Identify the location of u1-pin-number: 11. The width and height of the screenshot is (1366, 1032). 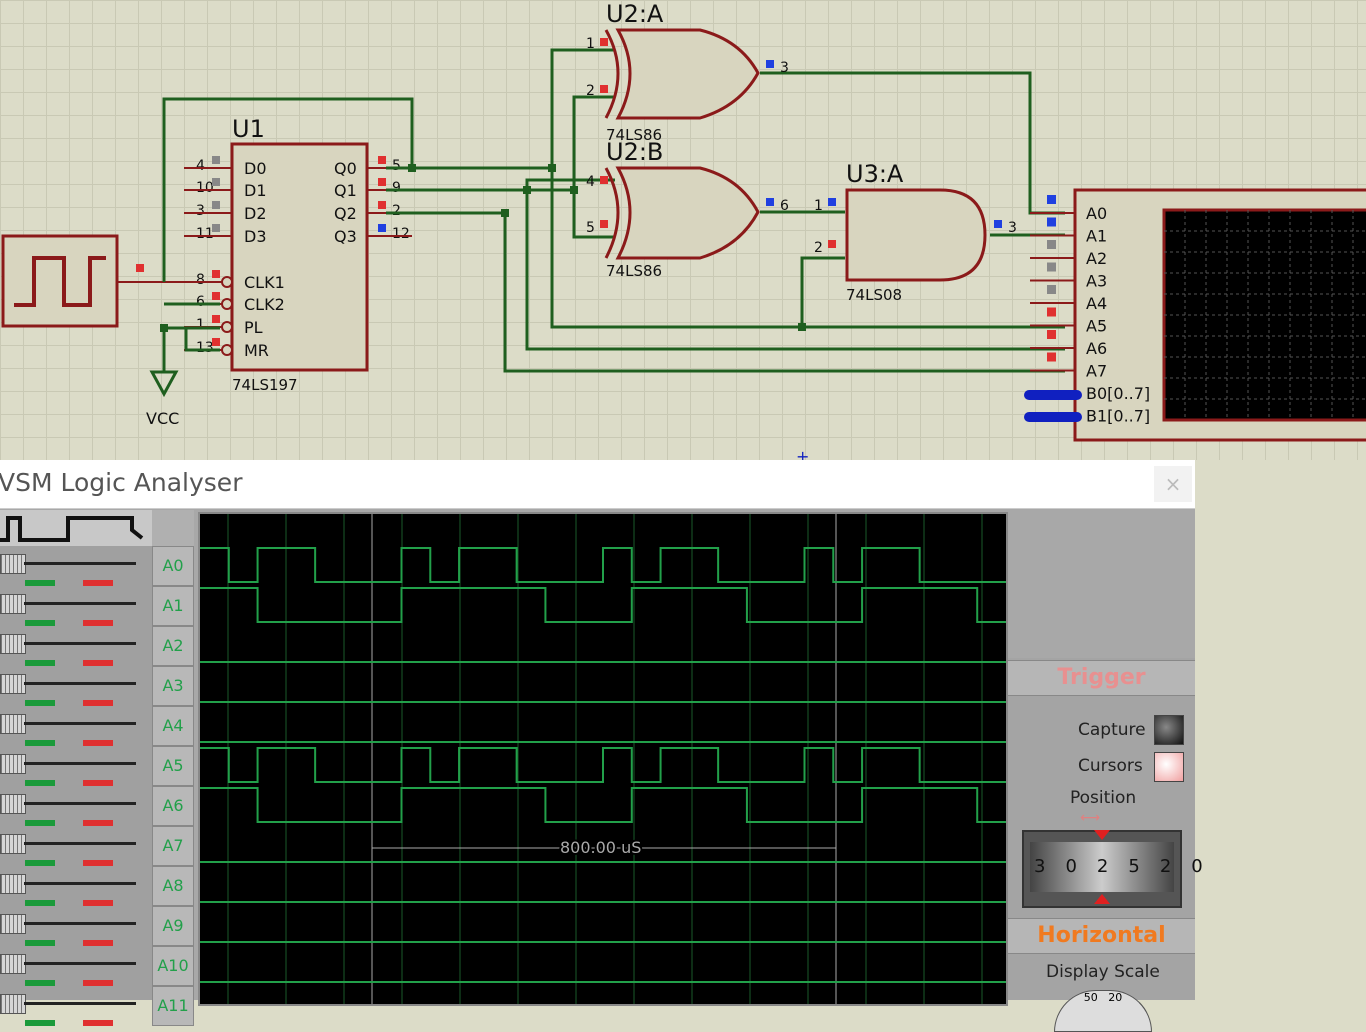
(205, 234).